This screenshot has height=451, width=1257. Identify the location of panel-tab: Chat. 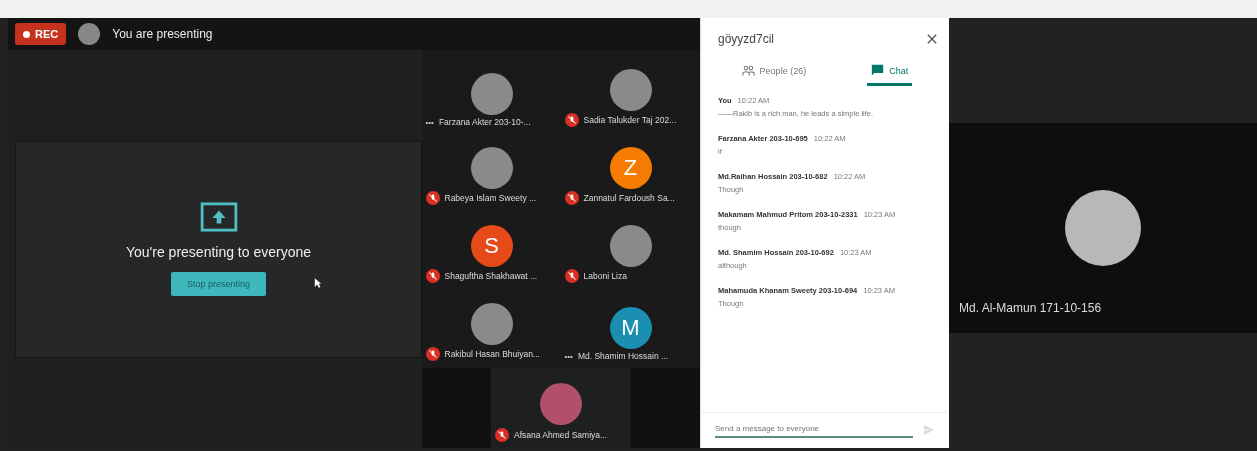
(890, 72).